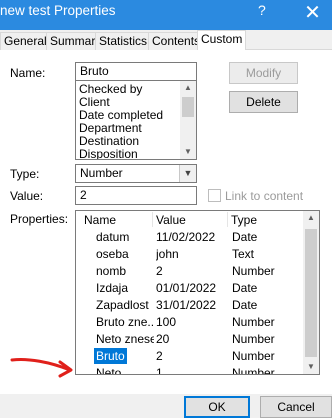  What do you see at coordinates (296, 407) in the screenshot?
I see `cancel-button: Cancel` at bounding box center [296, 407].